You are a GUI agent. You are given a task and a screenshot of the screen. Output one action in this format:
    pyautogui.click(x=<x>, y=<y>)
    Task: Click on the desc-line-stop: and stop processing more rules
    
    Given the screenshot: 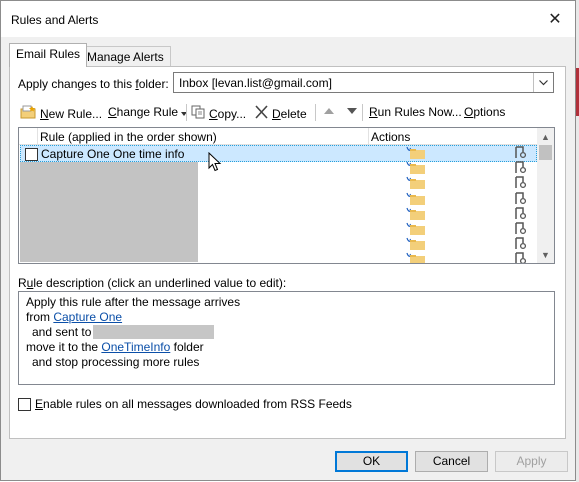 What is the action you would take?
    pyautogui.click(x=116, y=362)
    